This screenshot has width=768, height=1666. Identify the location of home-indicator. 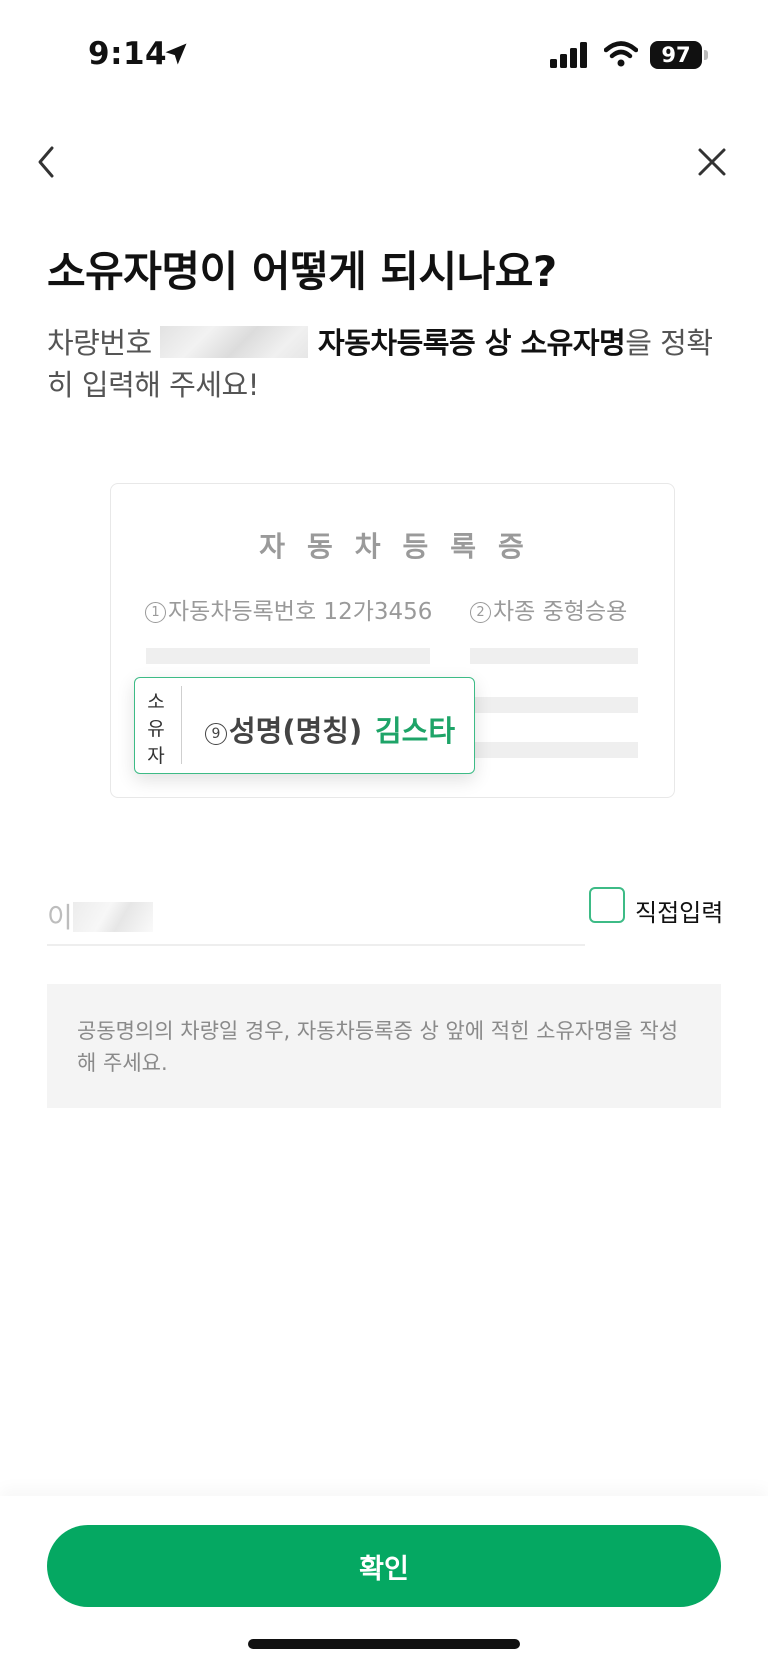
(384, 1644).